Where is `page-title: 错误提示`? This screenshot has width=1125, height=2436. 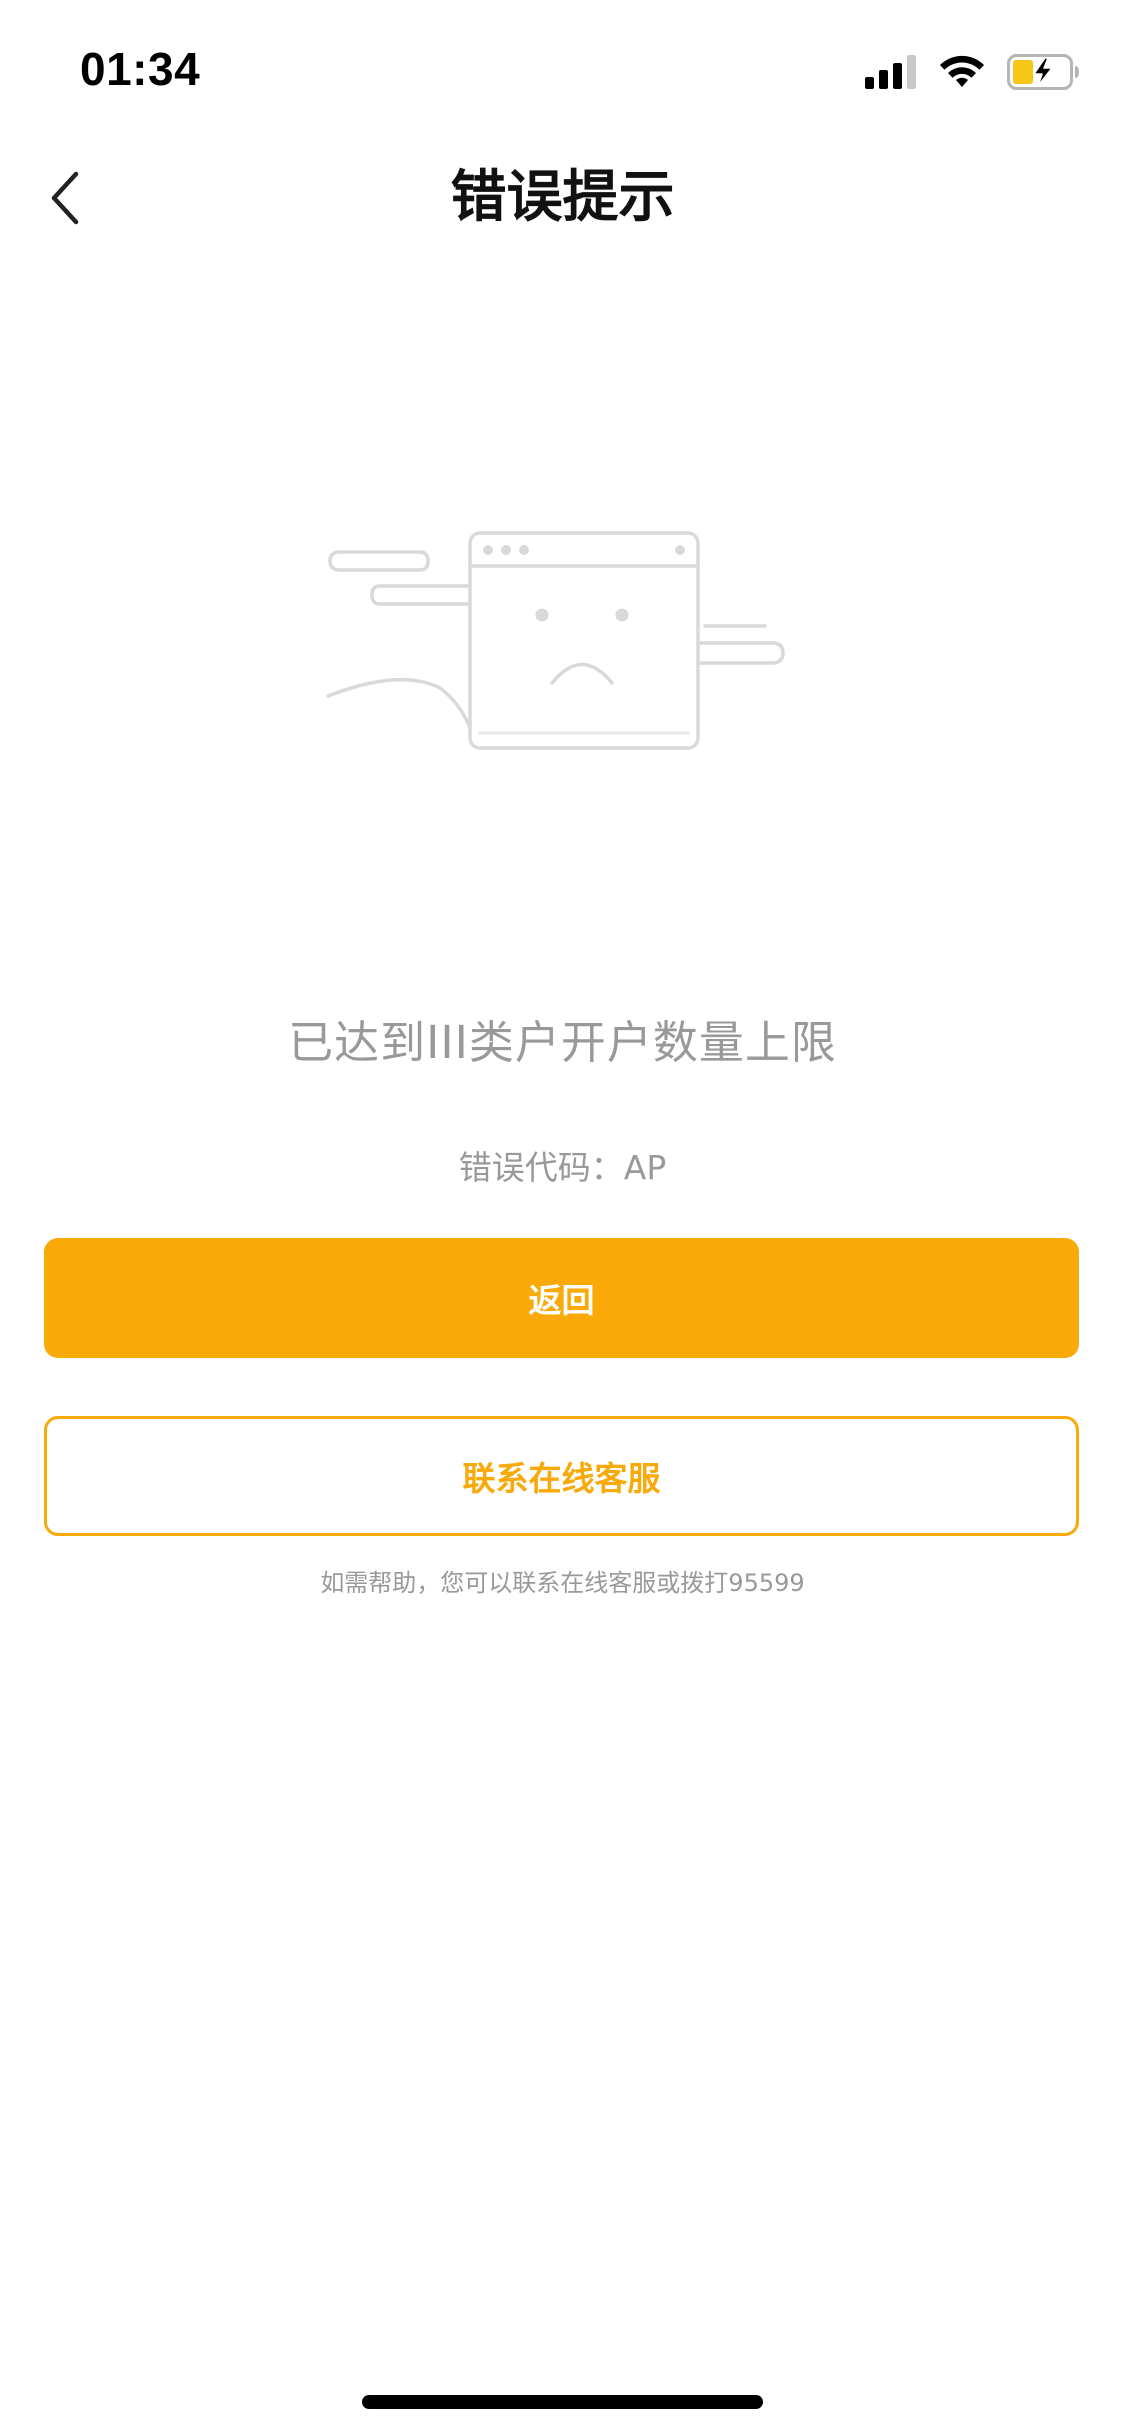 page-title: 错误提示 is located at coordinates (562, 197).